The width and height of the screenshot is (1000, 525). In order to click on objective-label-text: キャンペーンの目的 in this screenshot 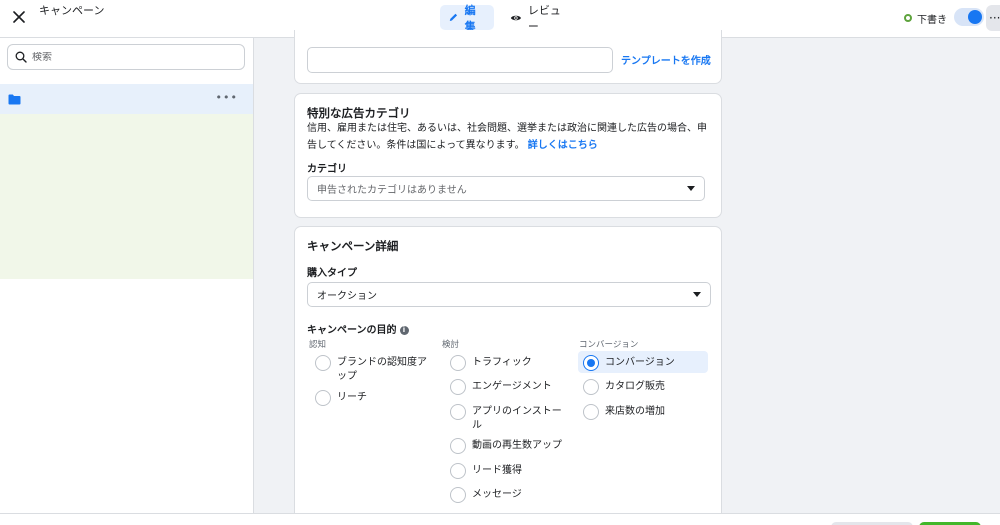, I will do `click(352, 330)`.